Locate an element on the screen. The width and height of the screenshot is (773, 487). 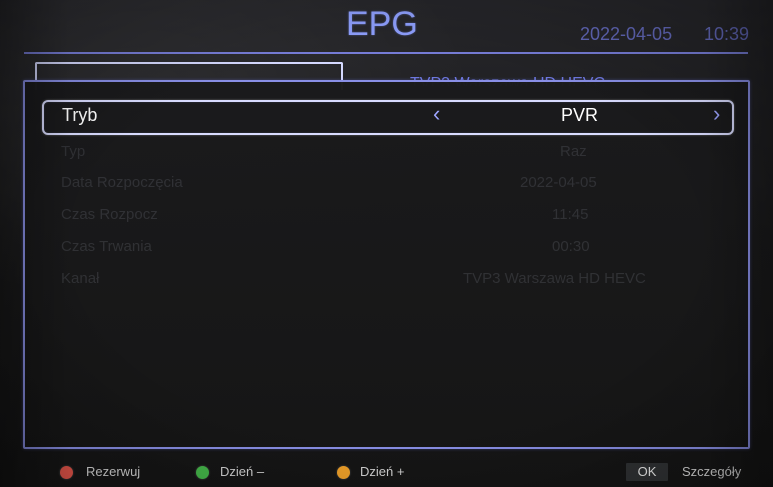
field-label-start-date: Data Rozpoczęcia is located at coordinates (122, 182).